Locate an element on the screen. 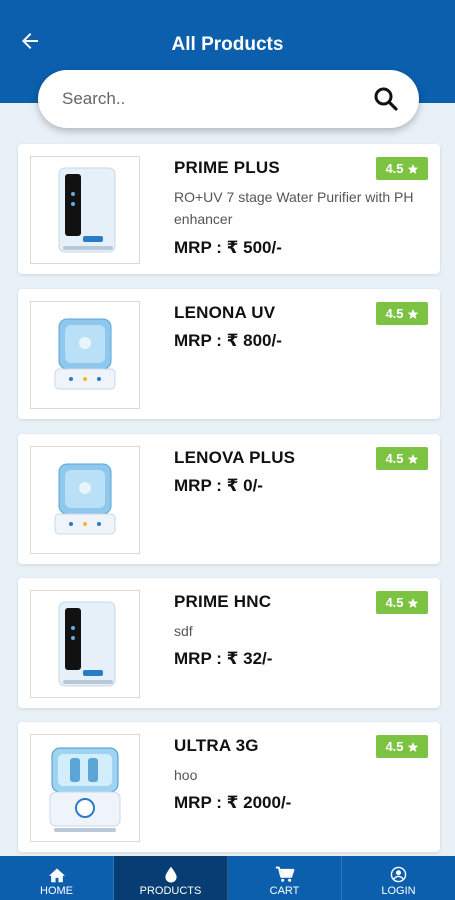 The height and width of the screenshot is (900, 455). nav-cart: CART is located at coordinates (285, 878).